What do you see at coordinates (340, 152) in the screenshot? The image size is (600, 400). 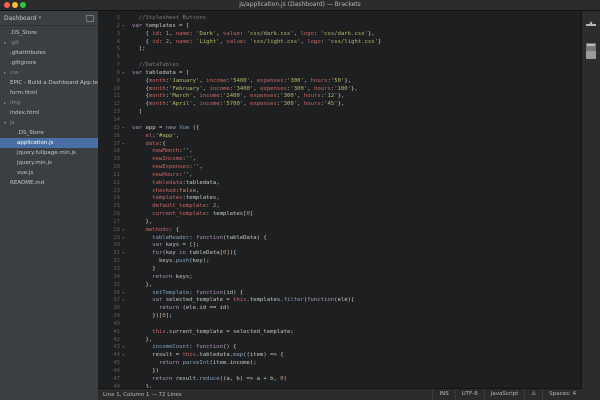 I see `code-line: 18 newMonth:'',` at bounding box center [340, 152].